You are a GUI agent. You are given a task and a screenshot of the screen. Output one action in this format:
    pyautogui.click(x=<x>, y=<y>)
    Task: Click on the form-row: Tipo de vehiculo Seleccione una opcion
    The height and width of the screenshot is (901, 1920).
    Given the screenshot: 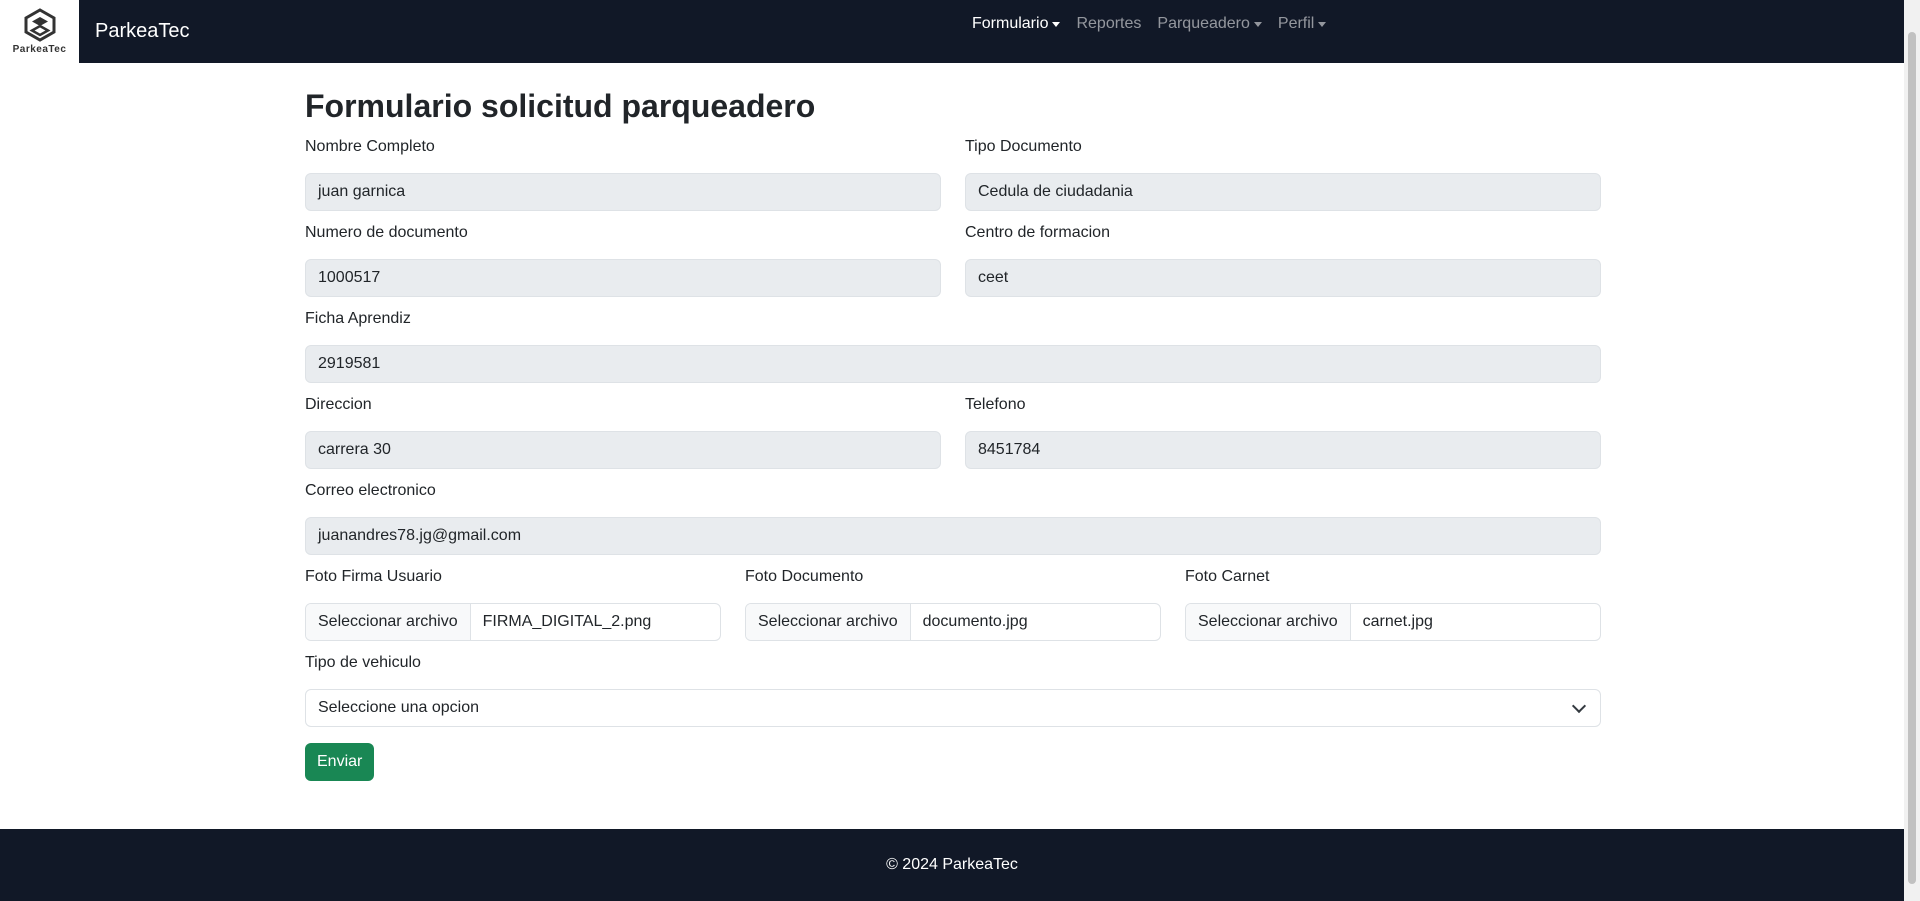 What is the action you would take?
    pyautogui.click(x=953, y=689)
    